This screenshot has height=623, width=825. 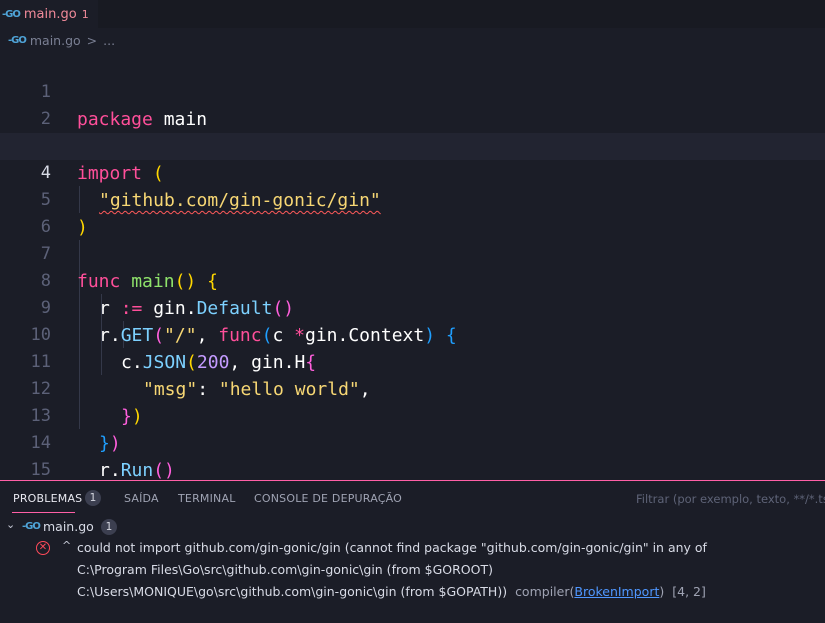 What do you see at coordinates (109, 527) in the screenshot?
I see `problem-group-count: 1` at bounding box center [109, 527].